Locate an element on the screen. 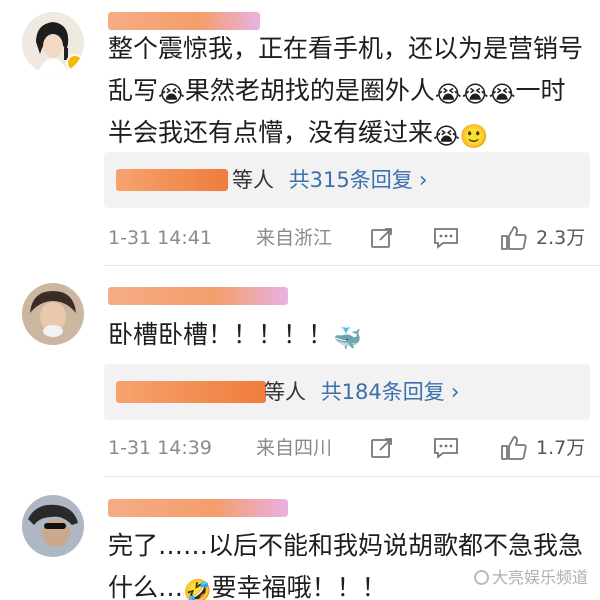 Image resolution: width=600 pixels, height=600 pixels. like-count: 2.3万 is located at coordinates (561, 238).